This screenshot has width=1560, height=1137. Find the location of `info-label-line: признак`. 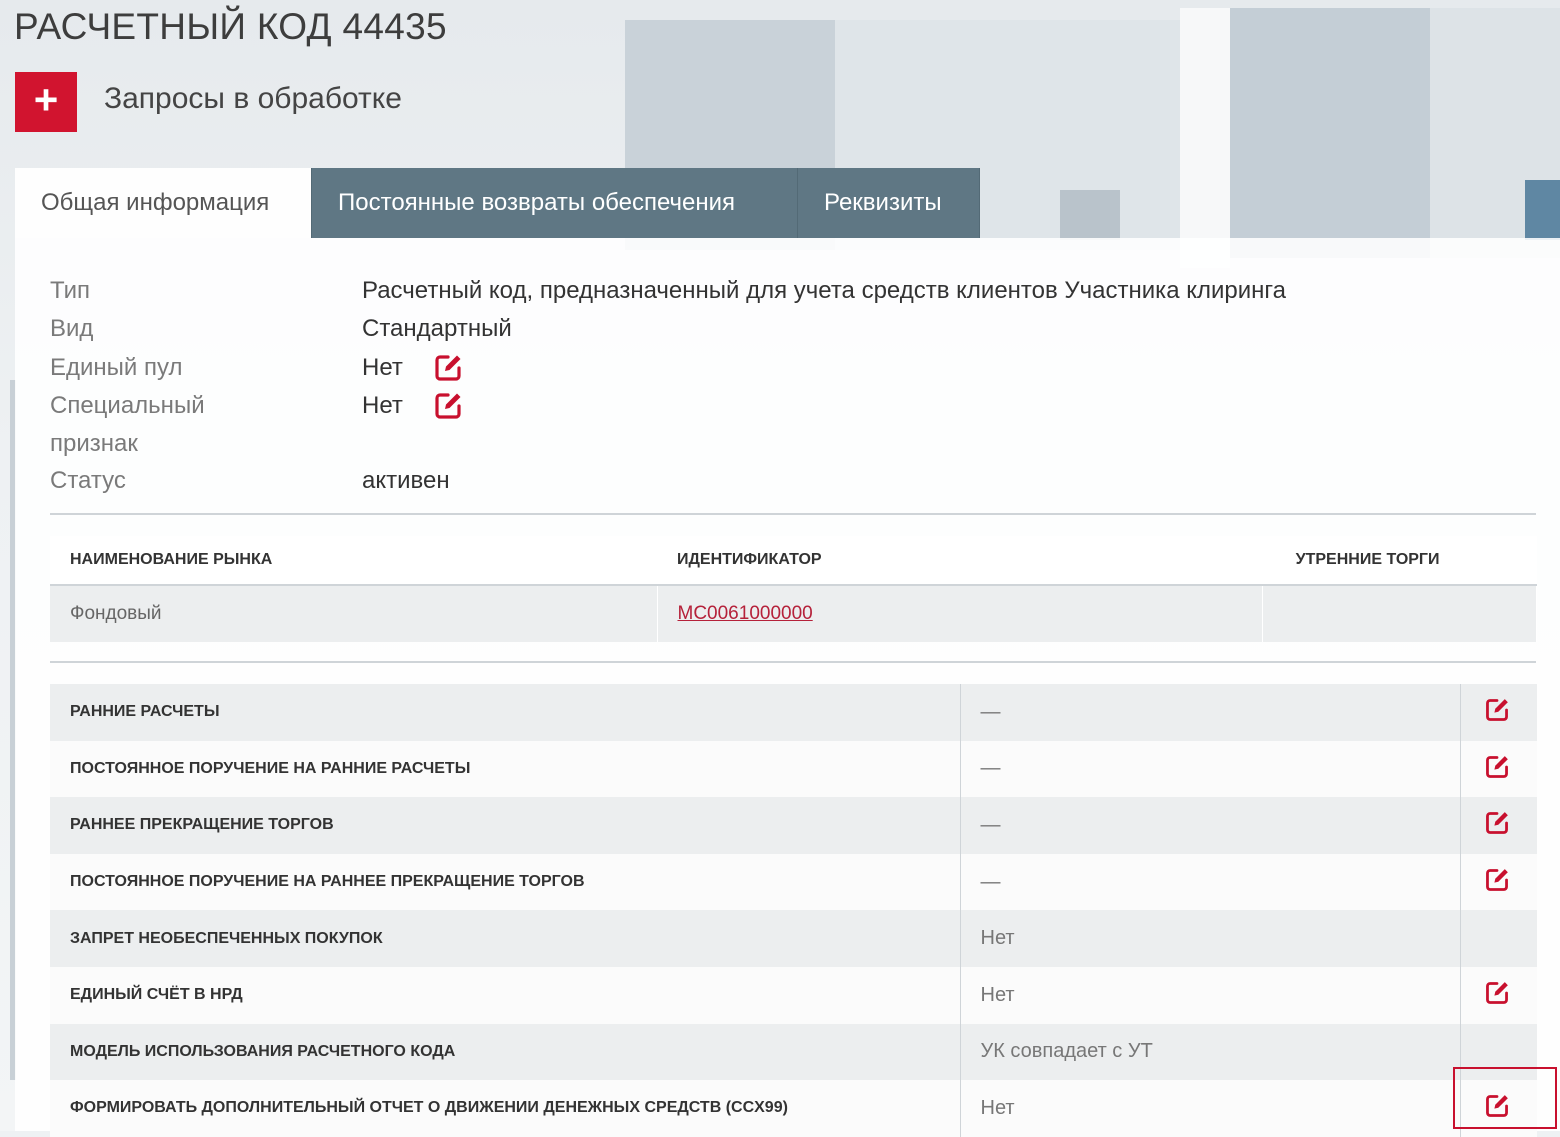

info-label-line: признак is located at coordinates (94, 443).